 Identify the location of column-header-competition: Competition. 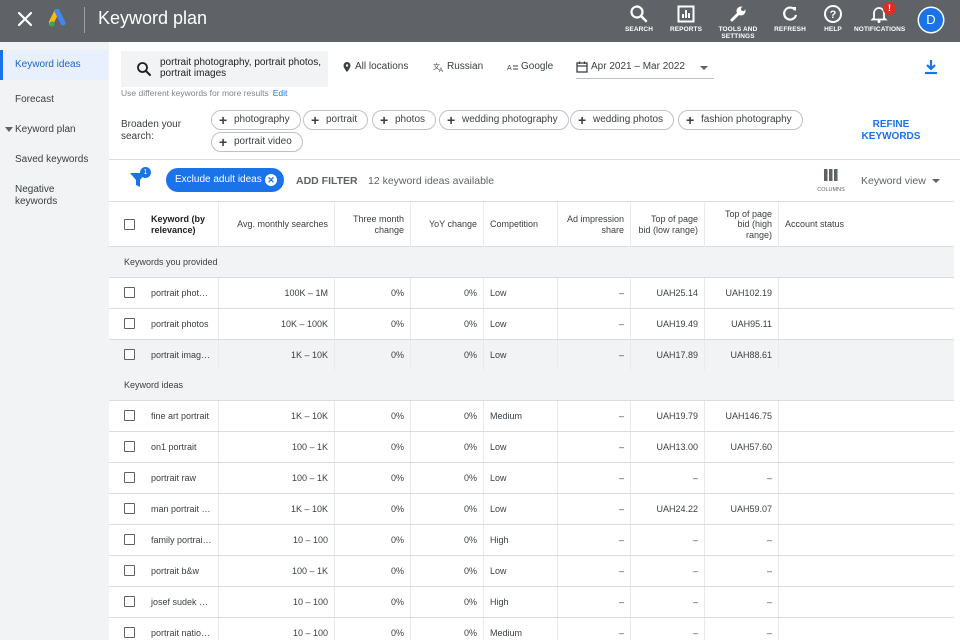
(521, 224).